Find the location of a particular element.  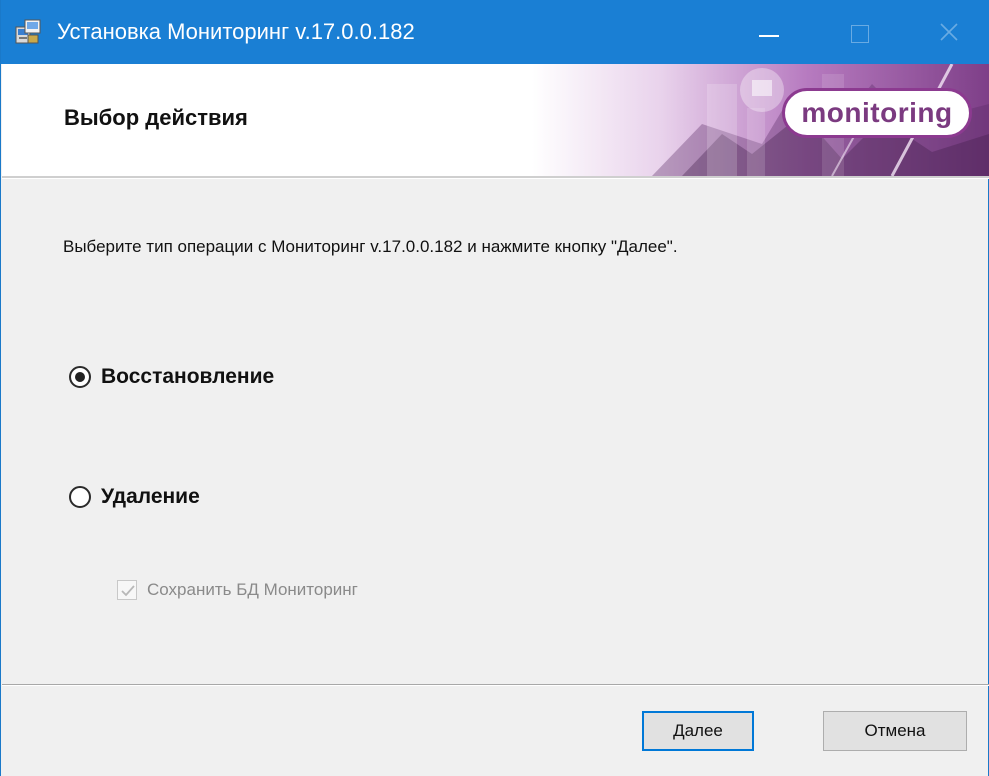

minimize-button is located at coordinates (770, 32).